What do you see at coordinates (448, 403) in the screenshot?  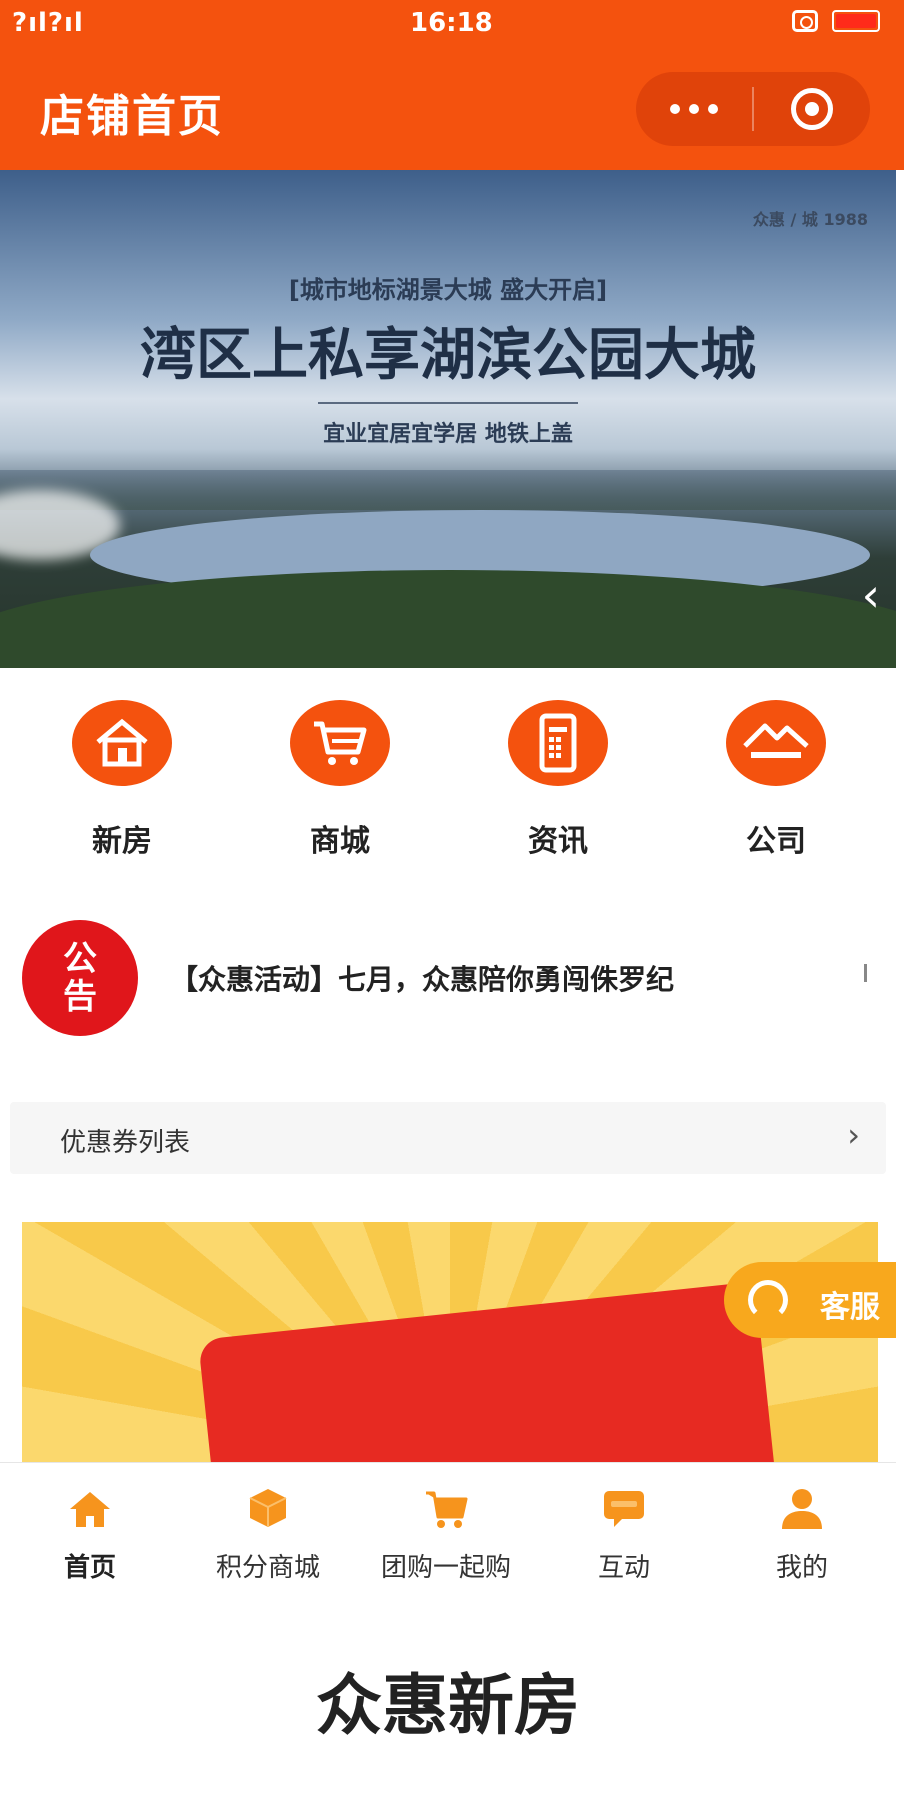 I see `banner-divider` at bounding box center [448, 403].